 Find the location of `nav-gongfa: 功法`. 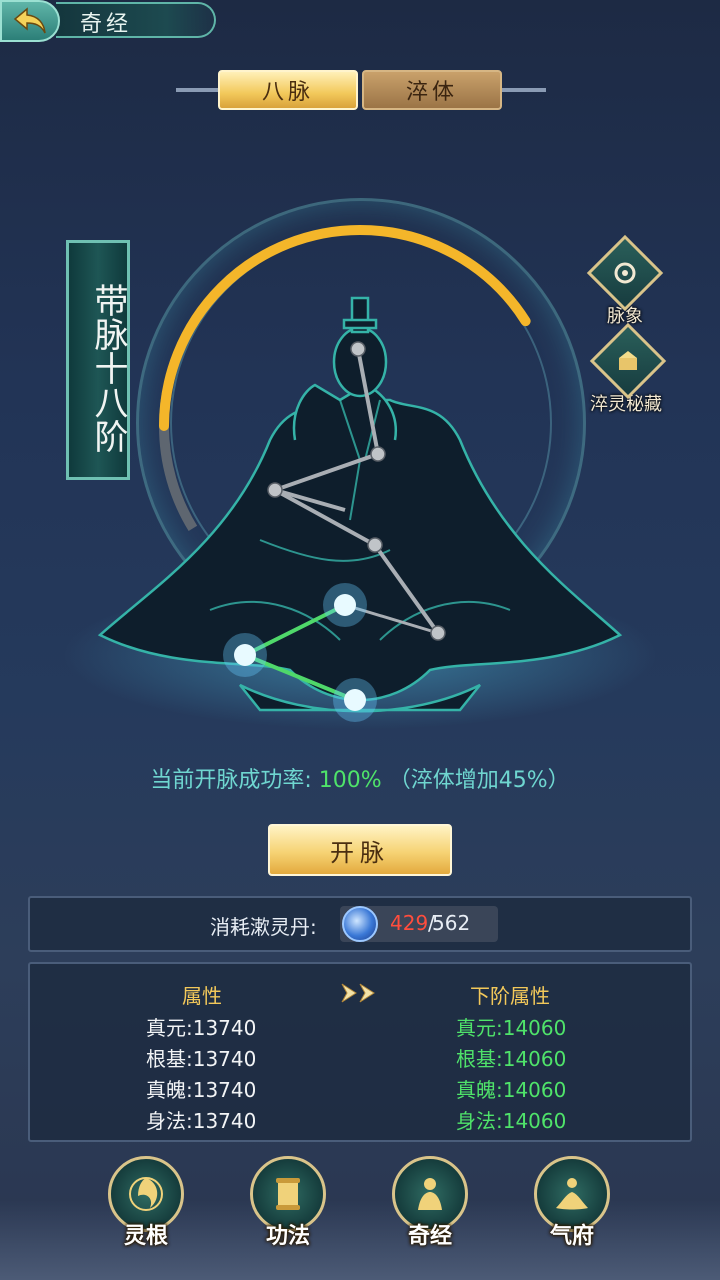

nav-gongfa: 功法 is located at coordinates (288, 1203).